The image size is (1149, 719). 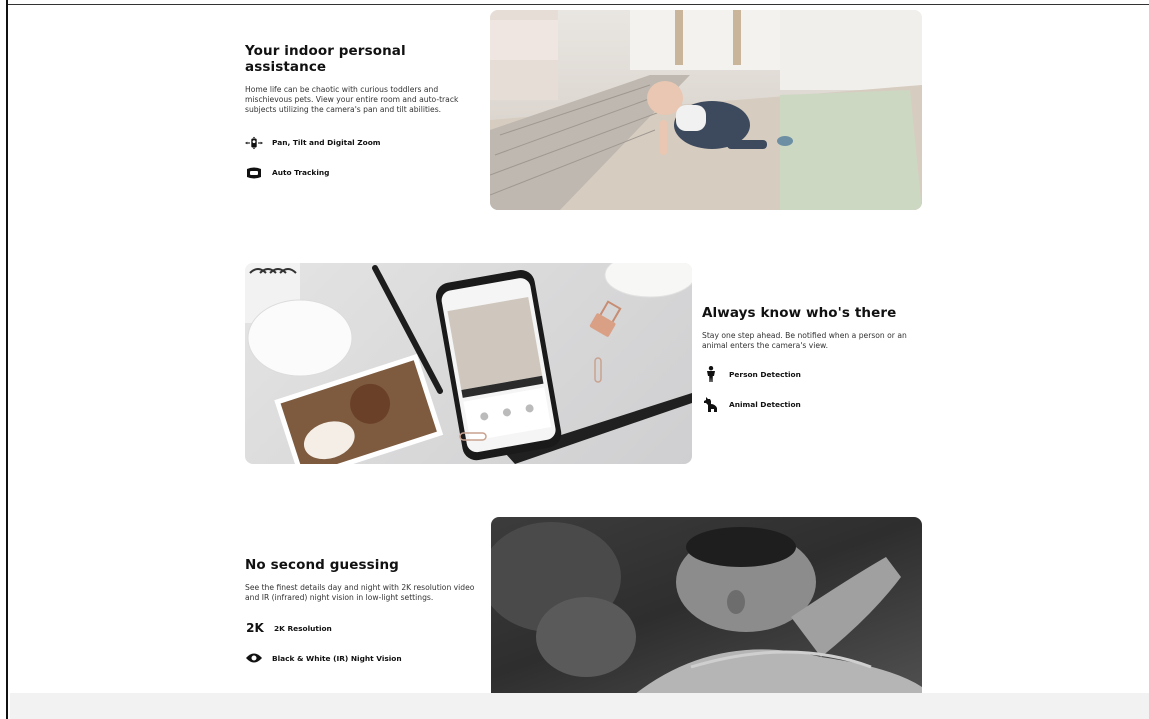 I want to click on window-left-border, so click(x=4, y=359).